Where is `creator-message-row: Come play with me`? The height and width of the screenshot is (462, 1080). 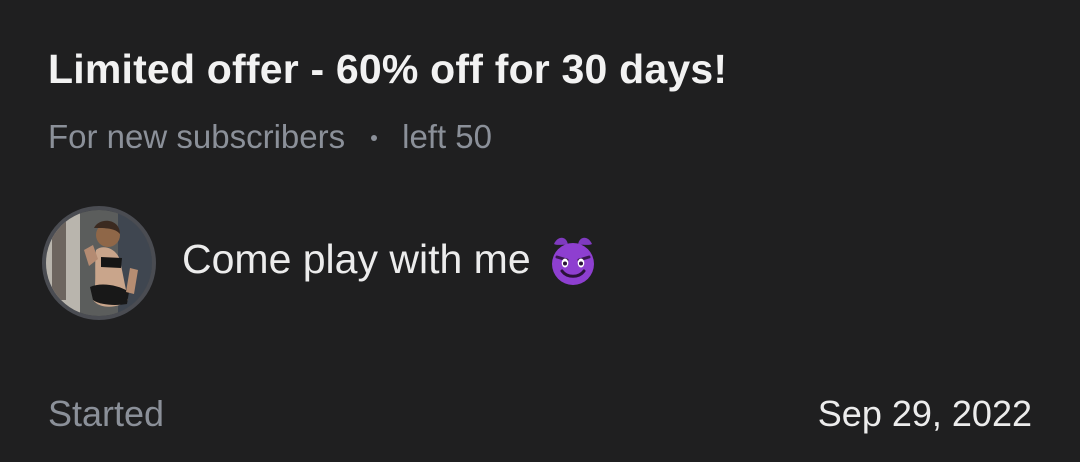 creator-message-row: Come play with me is located at coordinates (321, 263).